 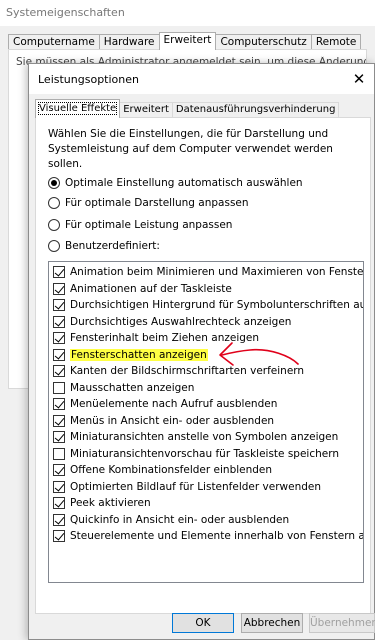 What do you see at coordinates (157, 203) in the screenshot?
I see `radio-label: Für optimale Darstellung anpassen` at bounding box center [157, 203].